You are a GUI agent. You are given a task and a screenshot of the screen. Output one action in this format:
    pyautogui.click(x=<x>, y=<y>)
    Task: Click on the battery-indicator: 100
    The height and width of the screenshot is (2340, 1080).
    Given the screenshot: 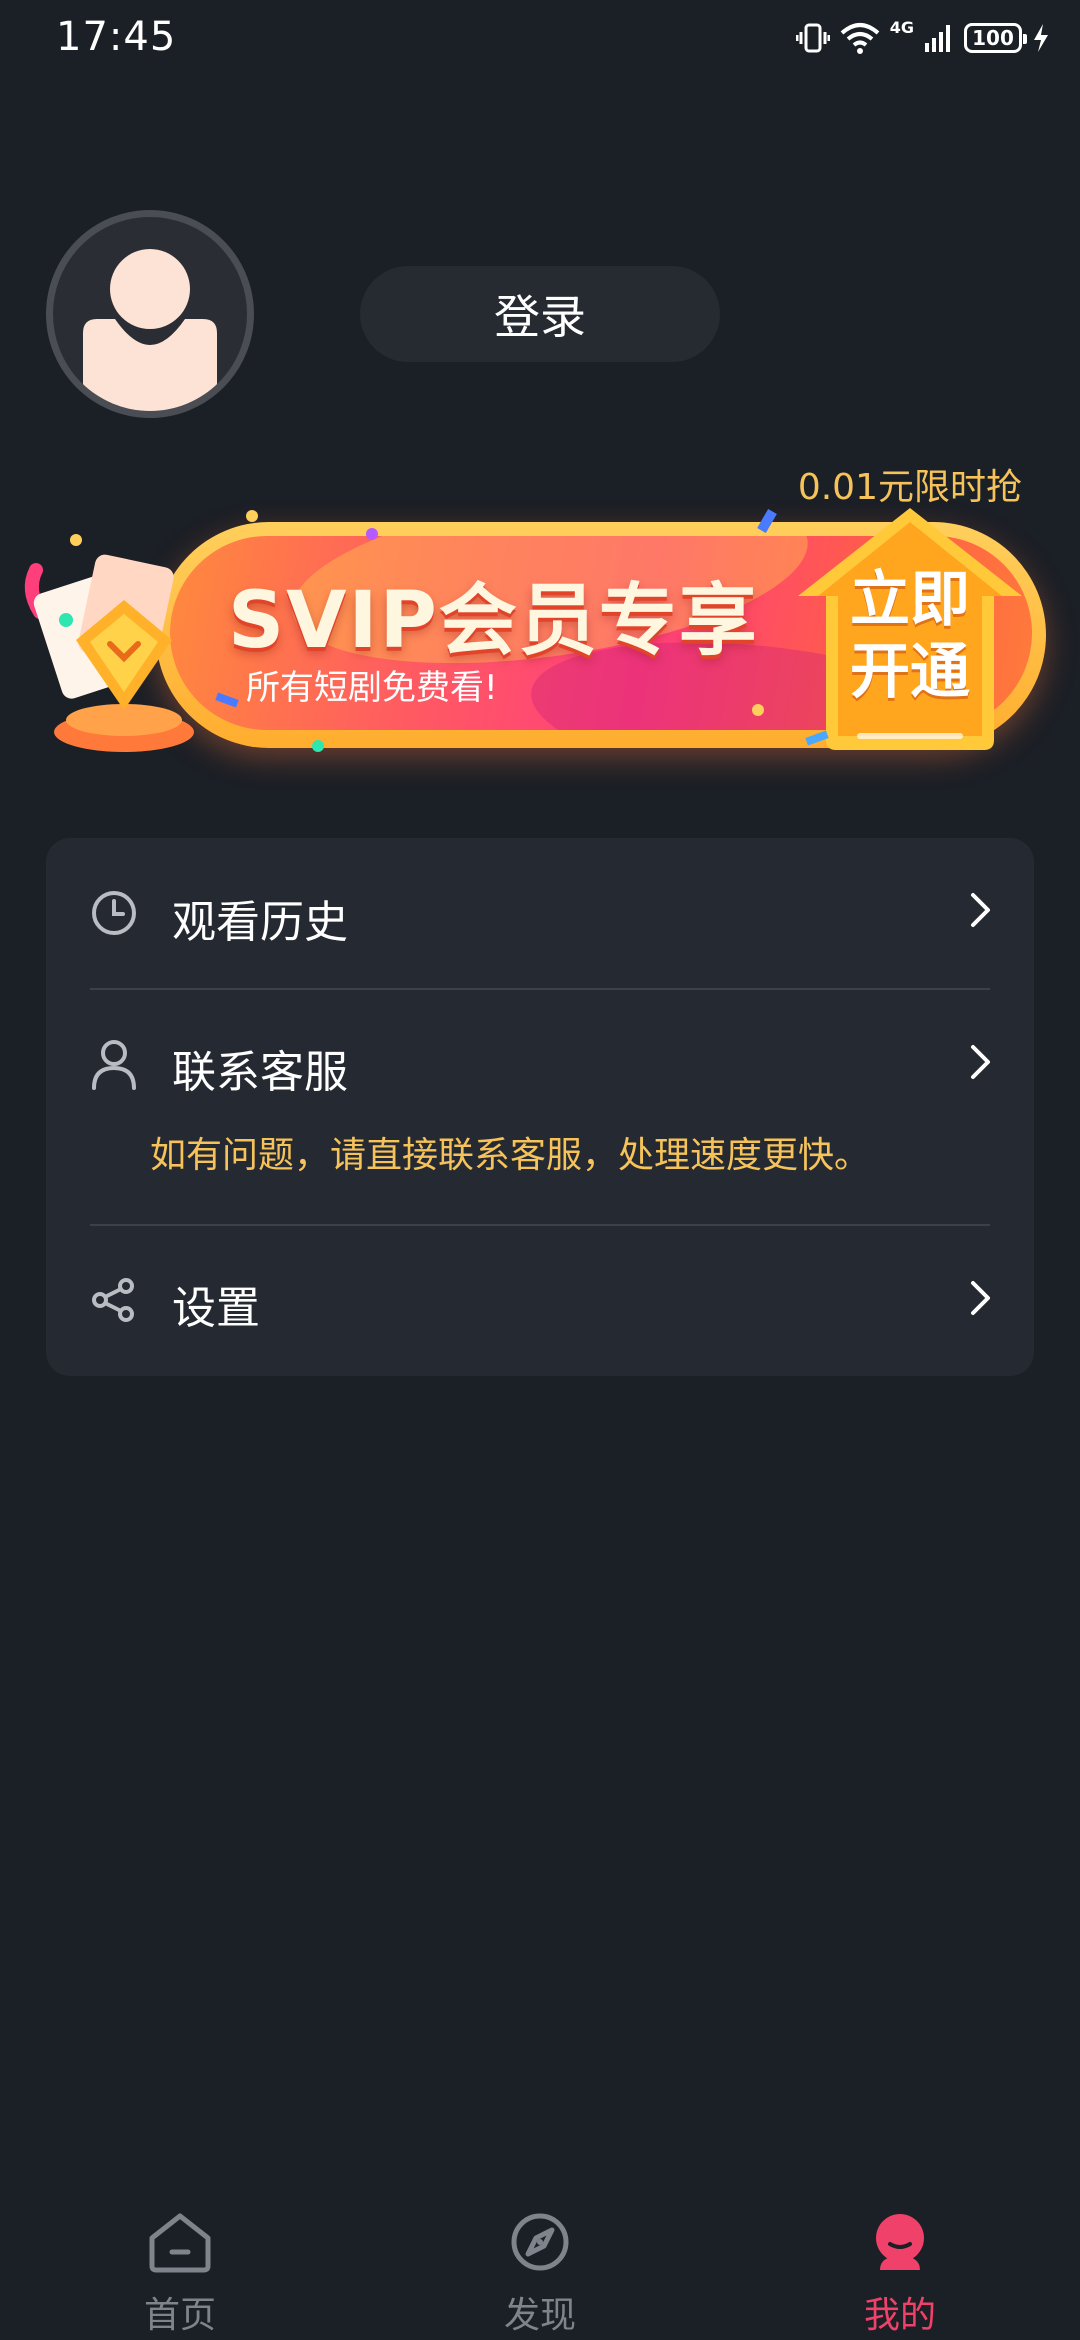 What is the action you would take?
    pyautogui.click(x=995, y=38)
    